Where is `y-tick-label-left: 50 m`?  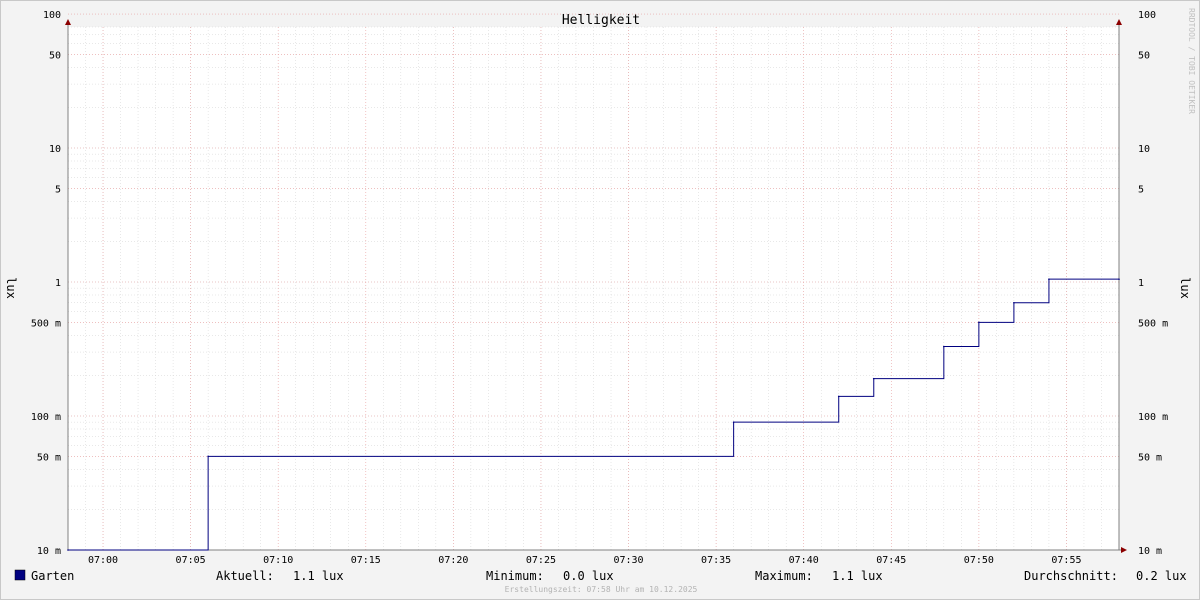 y-tick-label-left: 50 m is located at coordinates (49, 457).